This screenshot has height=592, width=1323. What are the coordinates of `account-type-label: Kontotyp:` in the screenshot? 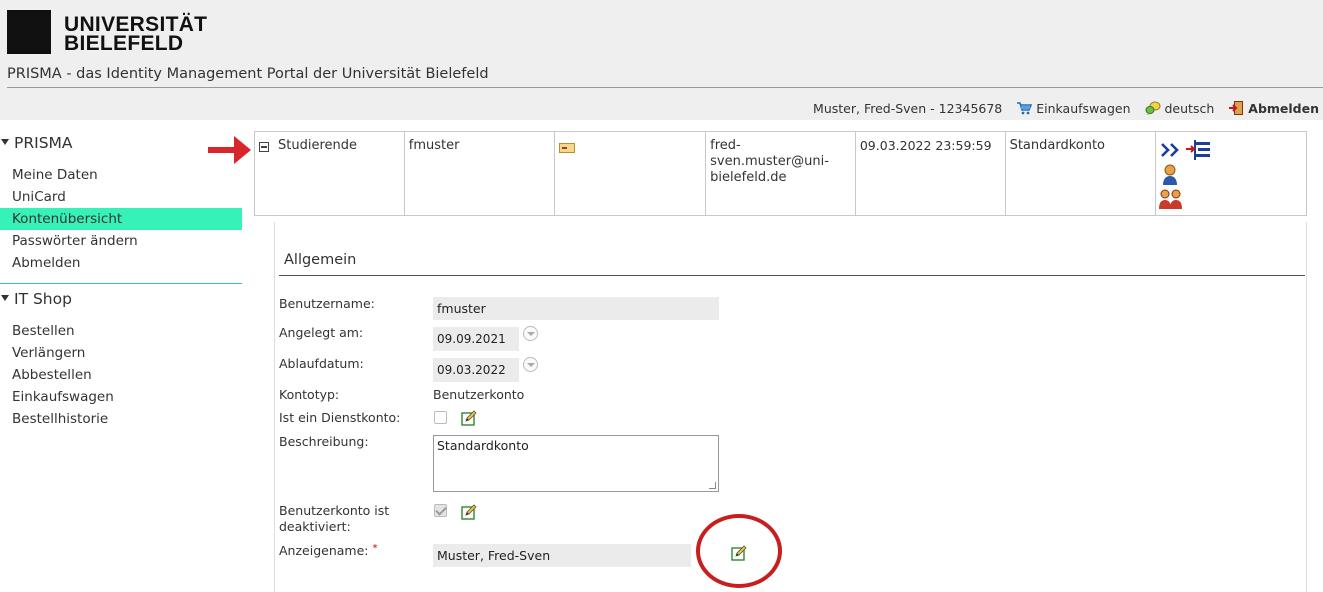 It's located at (309, 394).